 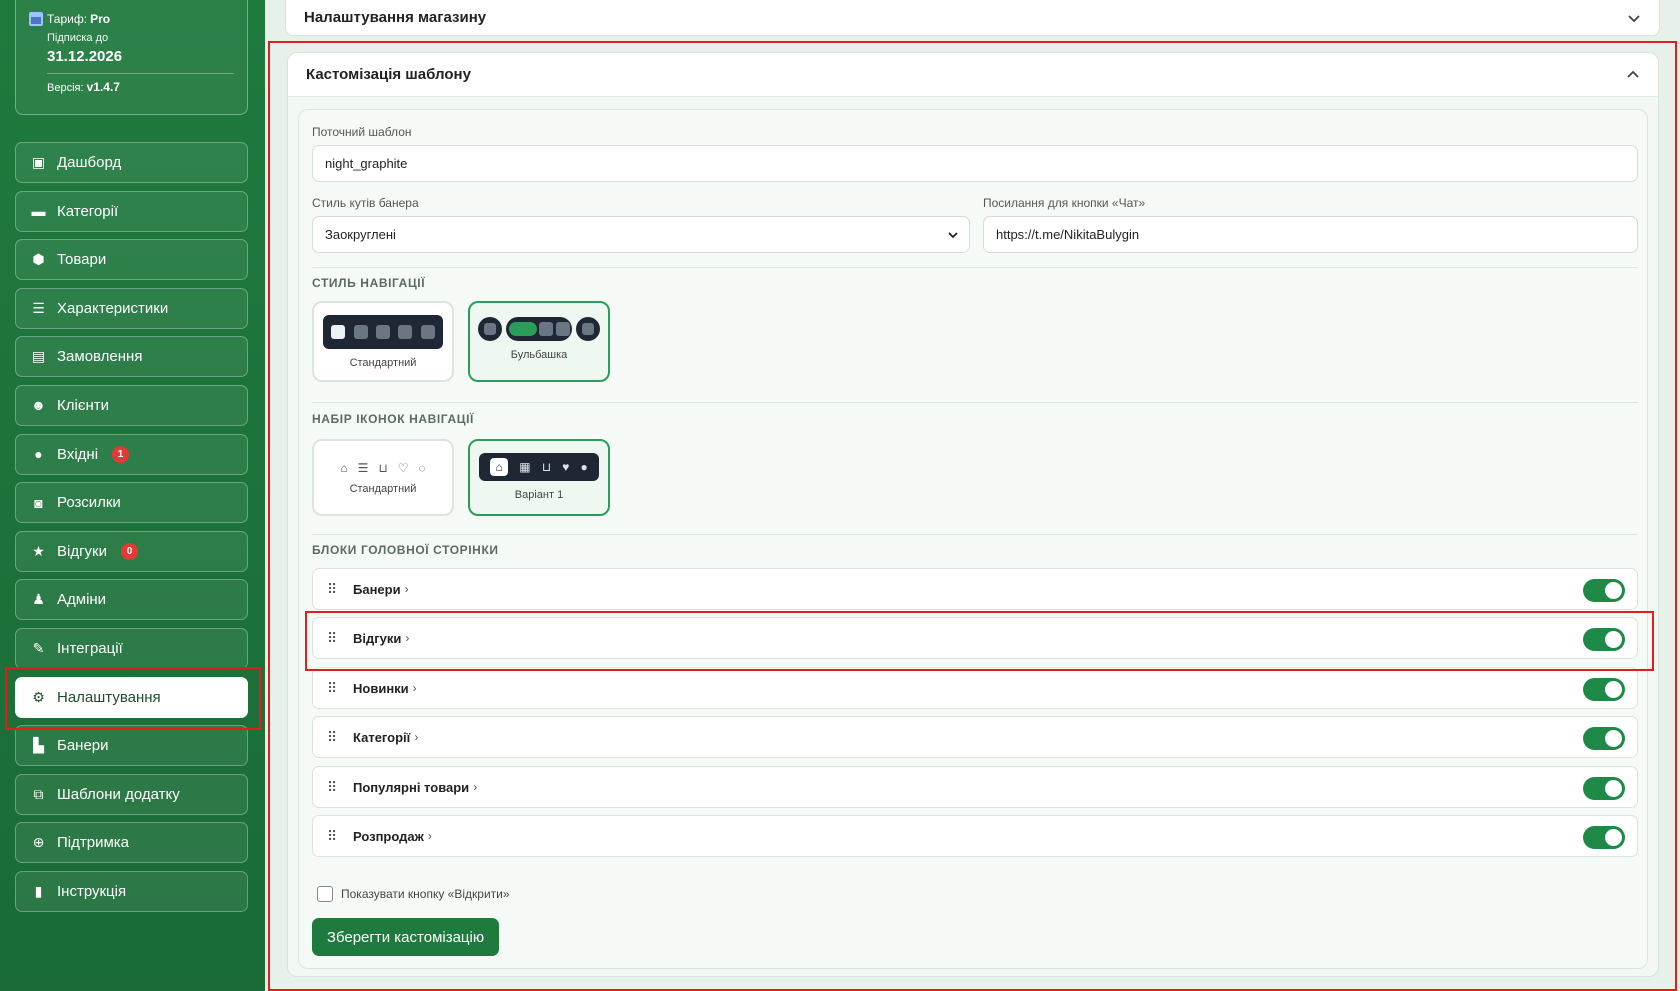 What do you see at coordinates (131, 891) in the screenshot?
I see `sidebar-item-manual: ▮ Інструкція` at bounding box center [131, 891].